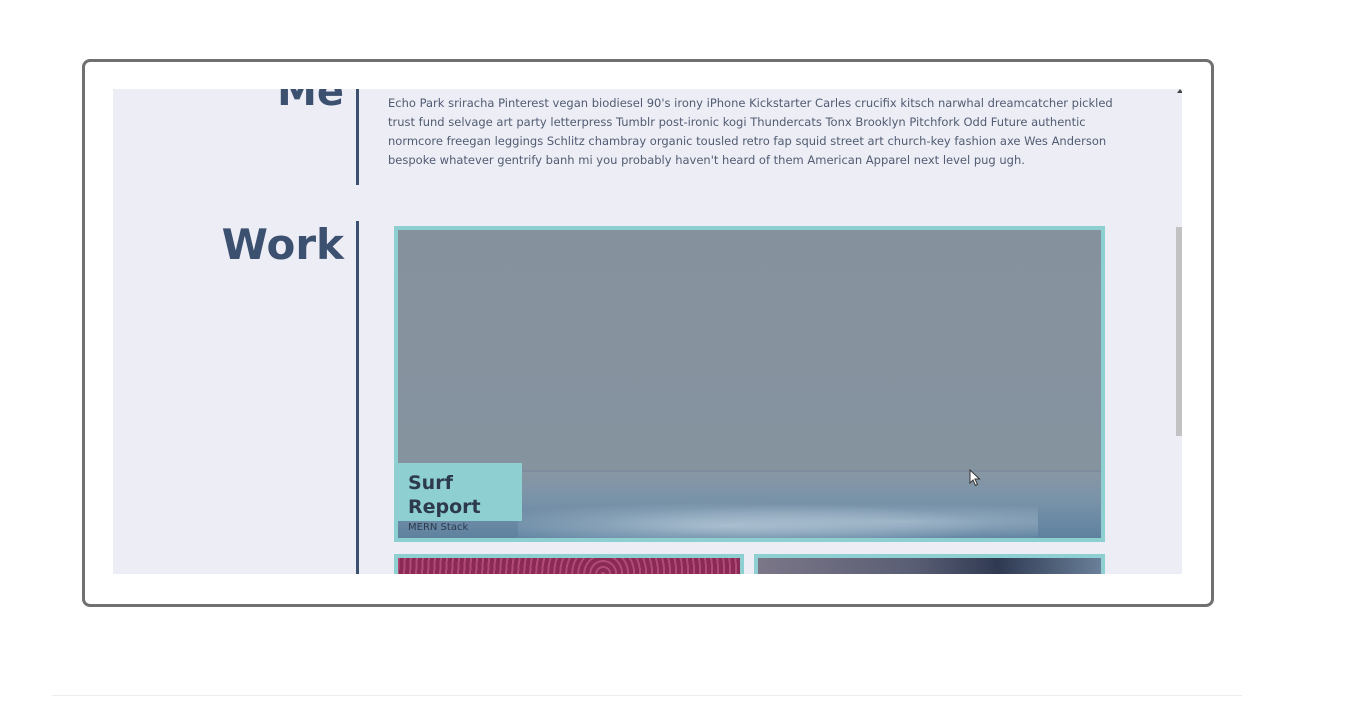 Image resolution: width=1362 pixels, height=710 pixels. I want to click on project-tech-stack: MERN Stack, so click(438, 527).